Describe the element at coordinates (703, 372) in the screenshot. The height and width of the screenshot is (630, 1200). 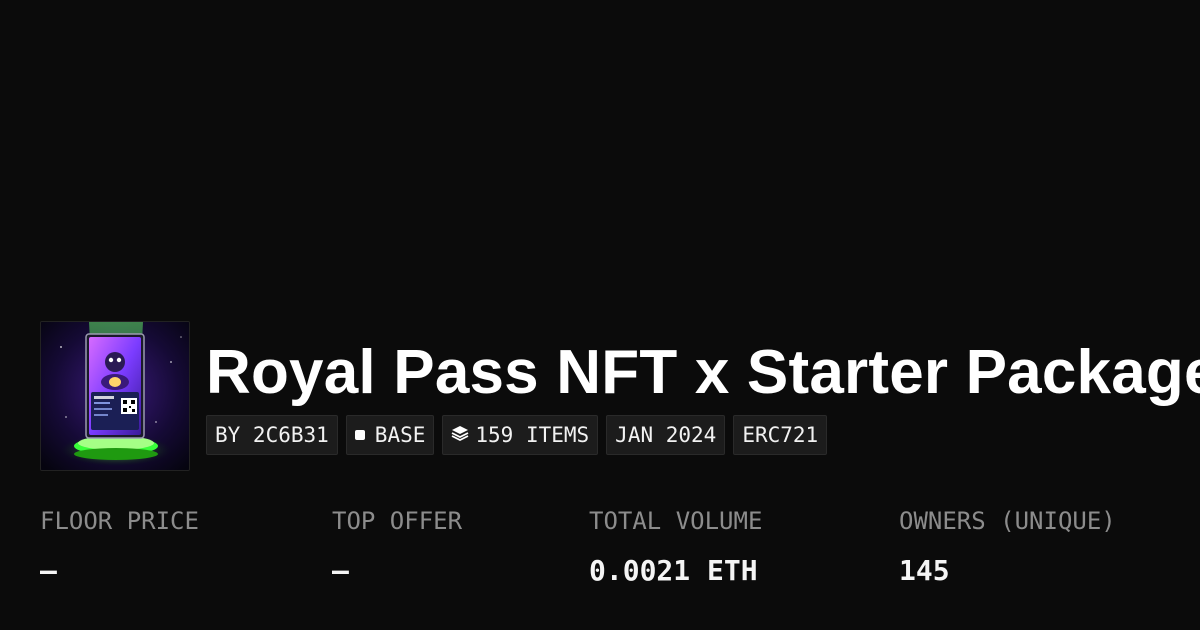
I see `collection-title: Royal Pass NFT x Starter Package` at that location.